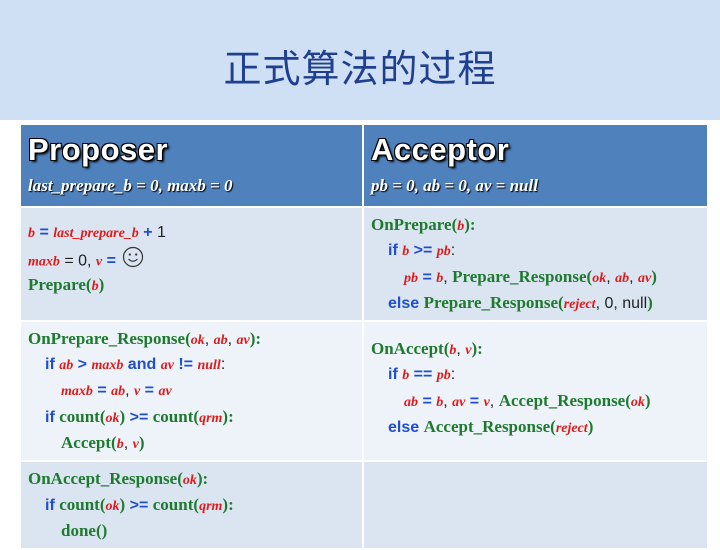 This screenshot has width=720, height=550. I want to click on proposer-header-cell: Proposer last_prepare_b = 0, maxb = 0, so click(191, 165).